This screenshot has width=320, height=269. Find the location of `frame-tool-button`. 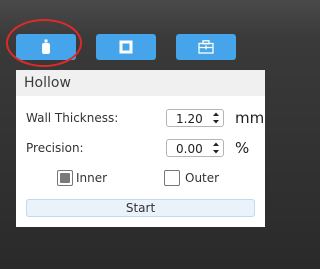

frame-tool-button is located at coordinates (126, 47).